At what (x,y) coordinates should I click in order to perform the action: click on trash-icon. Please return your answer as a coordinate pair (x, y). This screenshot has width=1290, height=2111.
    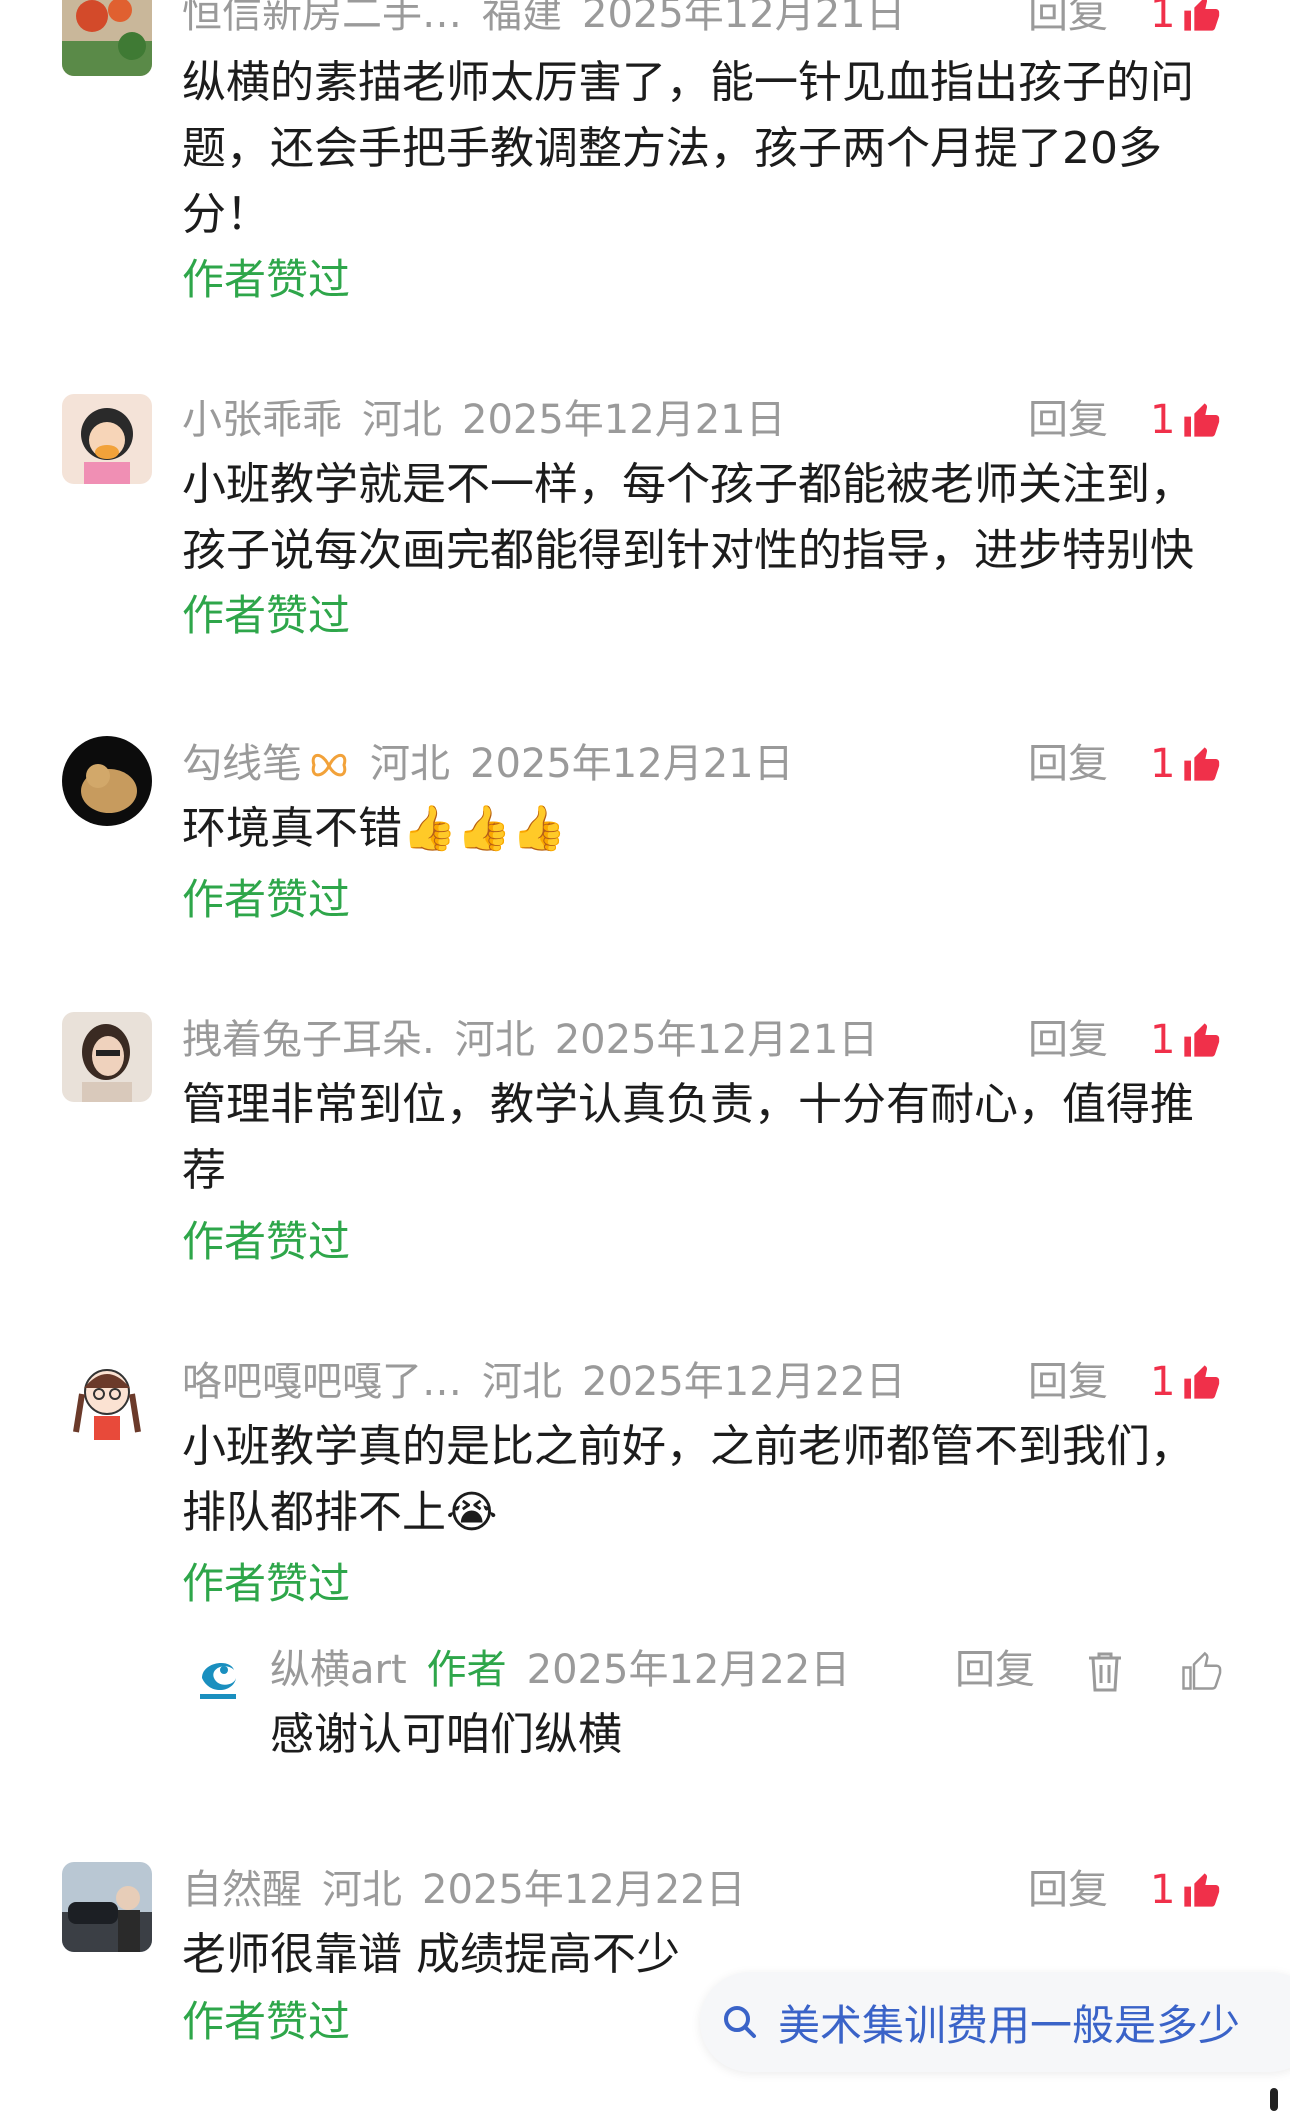
    Looking at the image, I should click on (1105, 1672).